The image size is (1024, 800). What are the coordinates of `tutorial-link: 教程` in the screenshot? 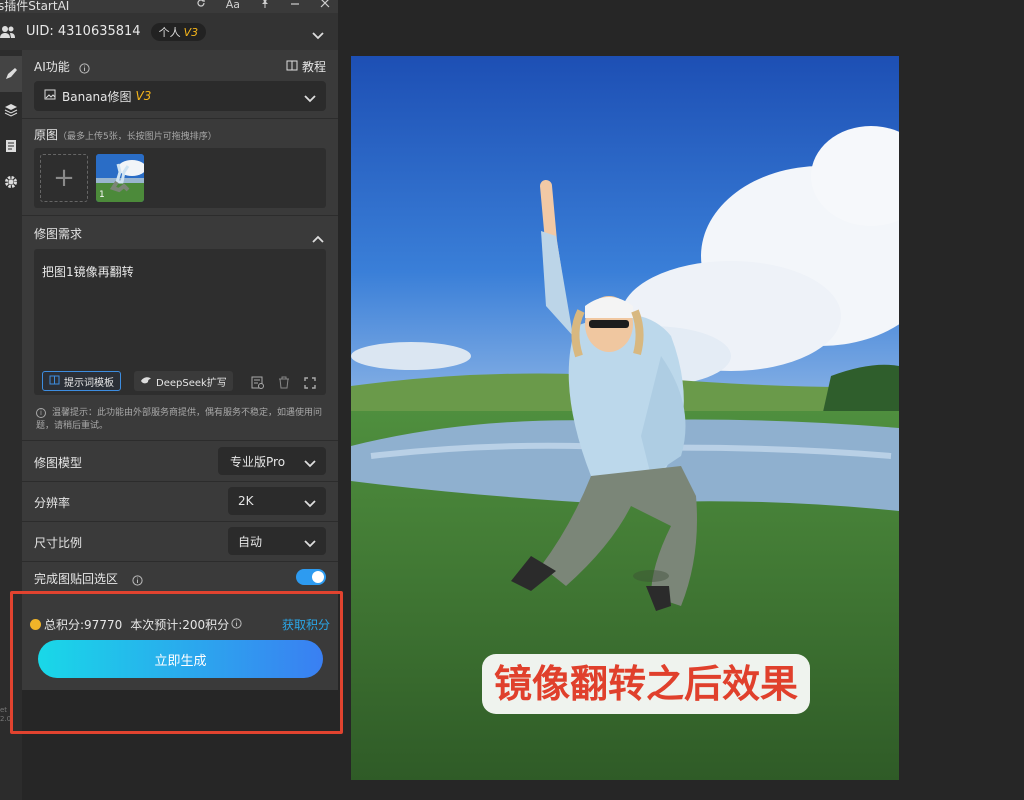 It's located at (306, 66).